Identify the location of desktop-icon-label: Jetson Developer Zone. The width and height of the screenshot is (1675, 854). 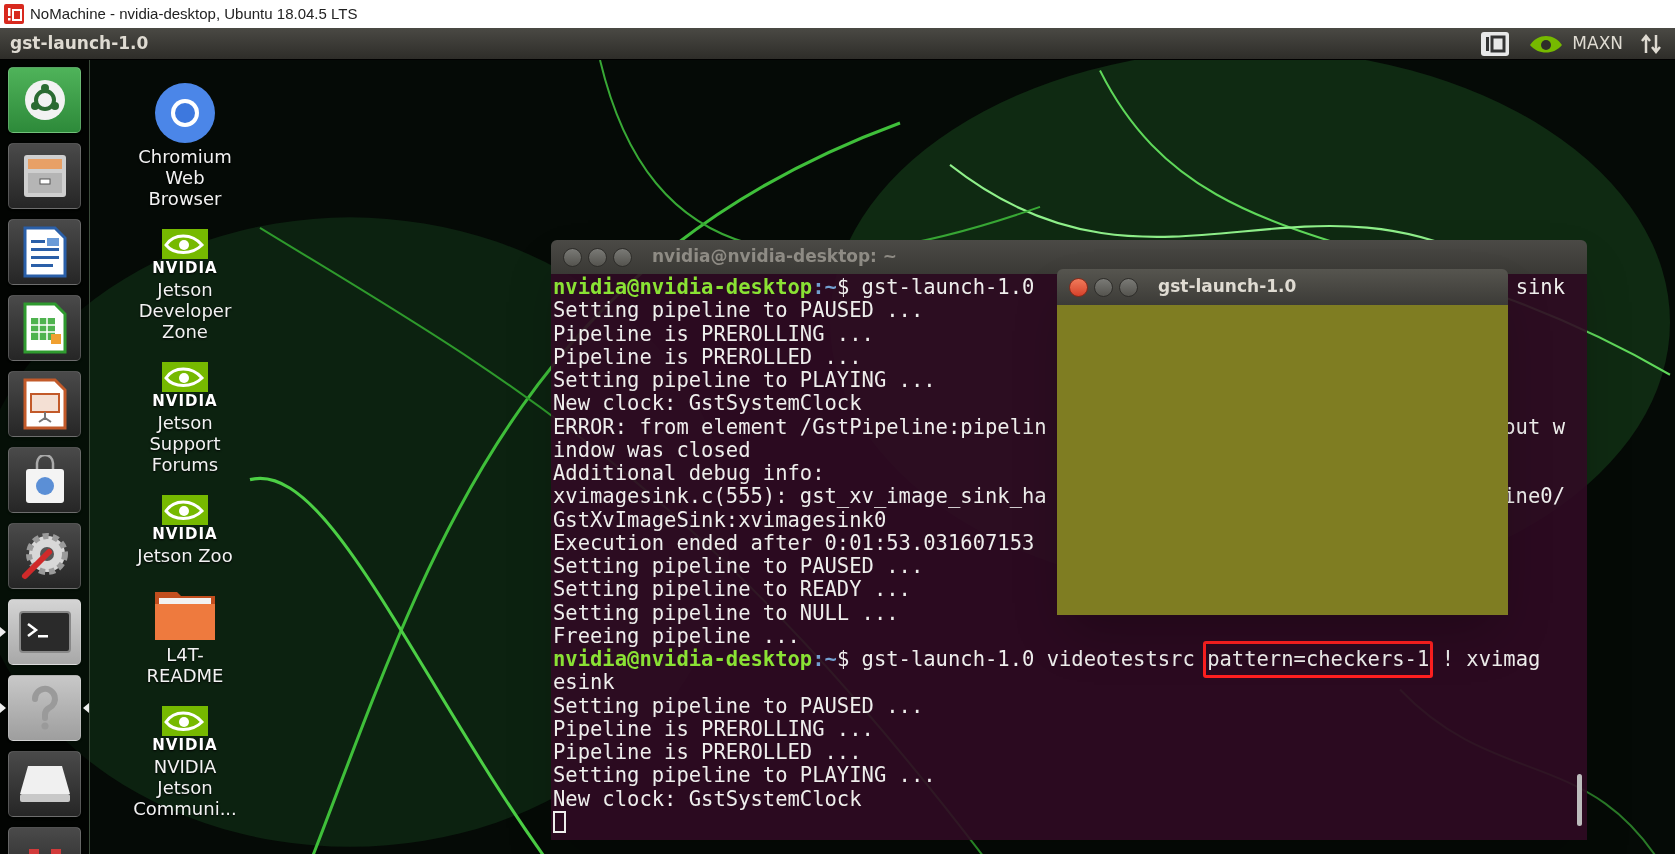
(185, 310).